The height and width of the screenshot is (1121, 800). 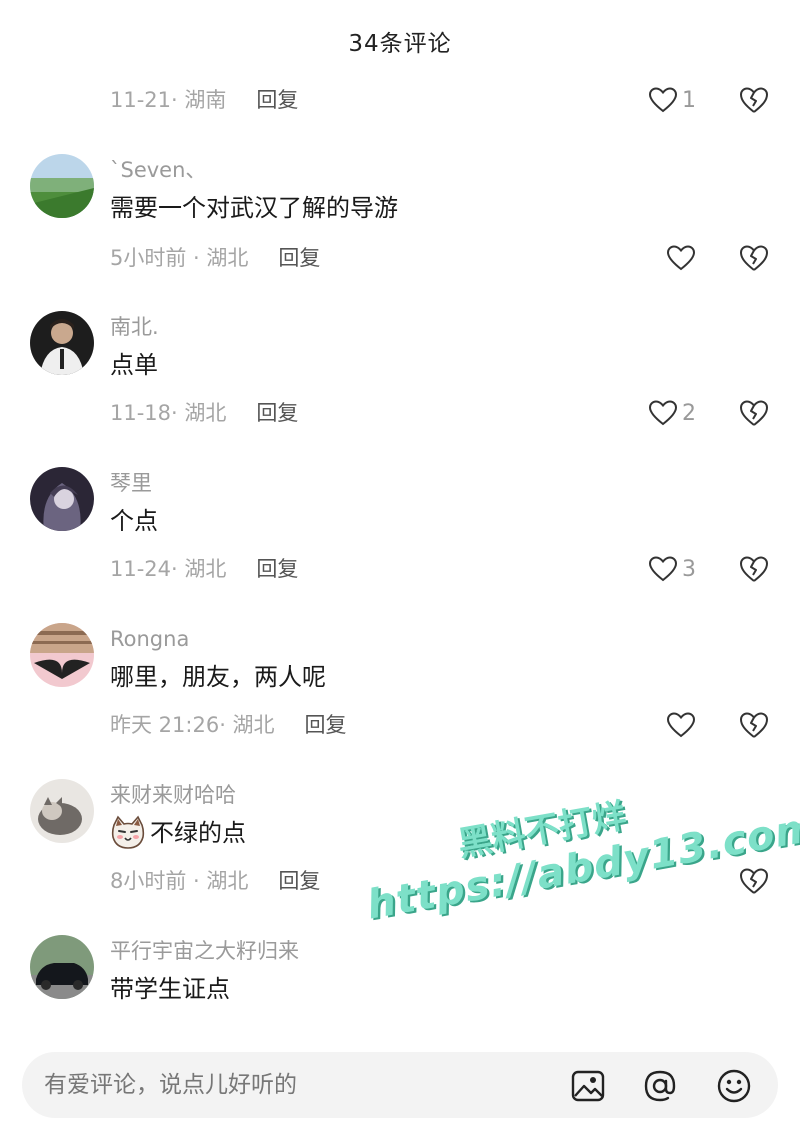 I want to click on comment-input-pill, so click(x=400, y=1085).